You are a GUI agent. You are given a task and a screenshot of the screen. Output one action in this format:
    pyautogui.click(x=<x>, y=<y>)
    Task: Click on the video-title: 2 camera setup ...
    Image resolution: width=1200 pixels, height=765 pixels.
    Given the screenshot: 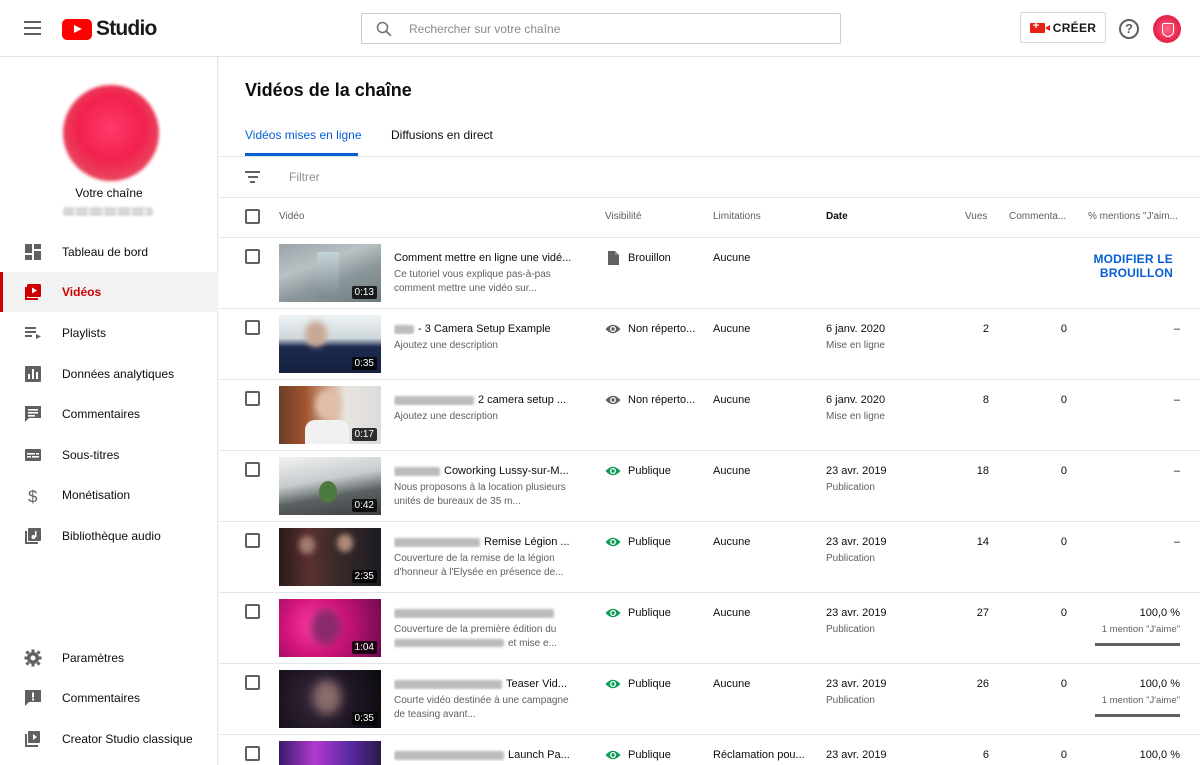 What is the action you would take?
    pyautogui.click(x=484, y=400)
    